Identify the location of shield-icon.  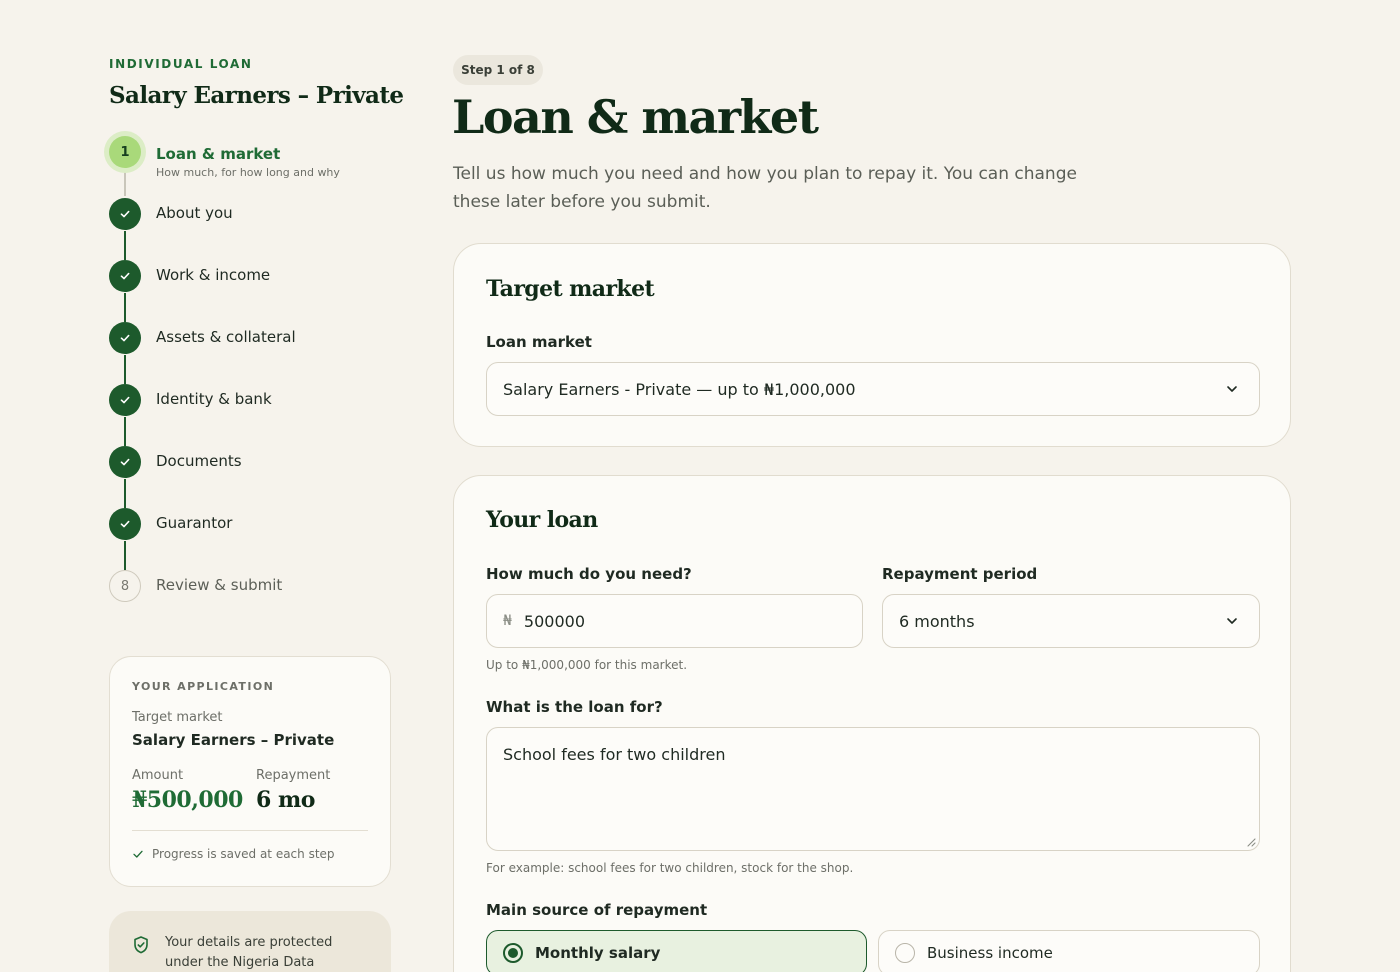
(141, 945).